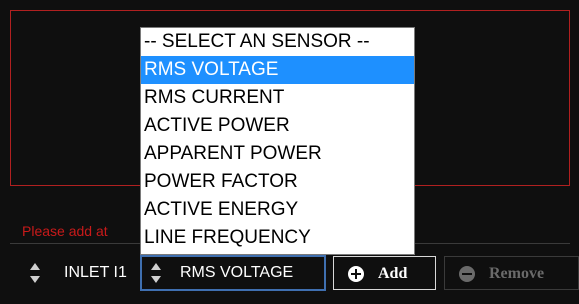 This screenshot has height=304, width=579. Describe the element at coordinates (277, 98) in the screenshot. I see `dropdown-option: RMS CURRENT` at that location.